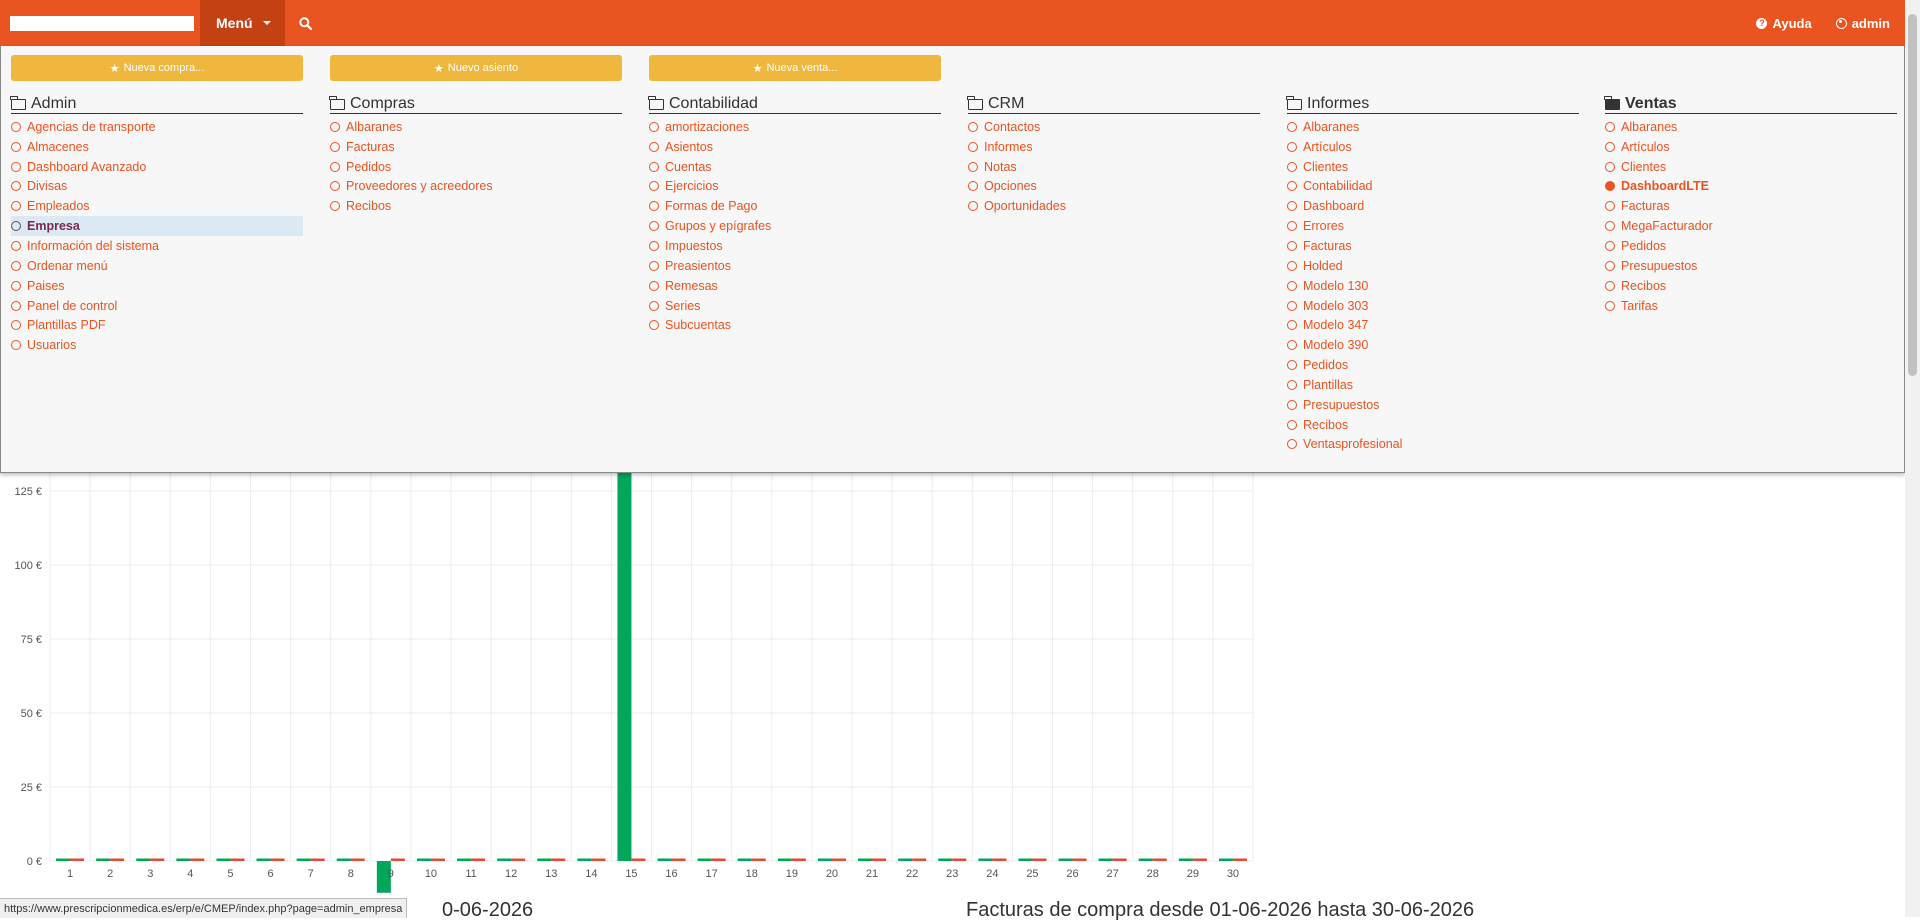  I want to click on menu-item: Remesas, so click(795, 286).